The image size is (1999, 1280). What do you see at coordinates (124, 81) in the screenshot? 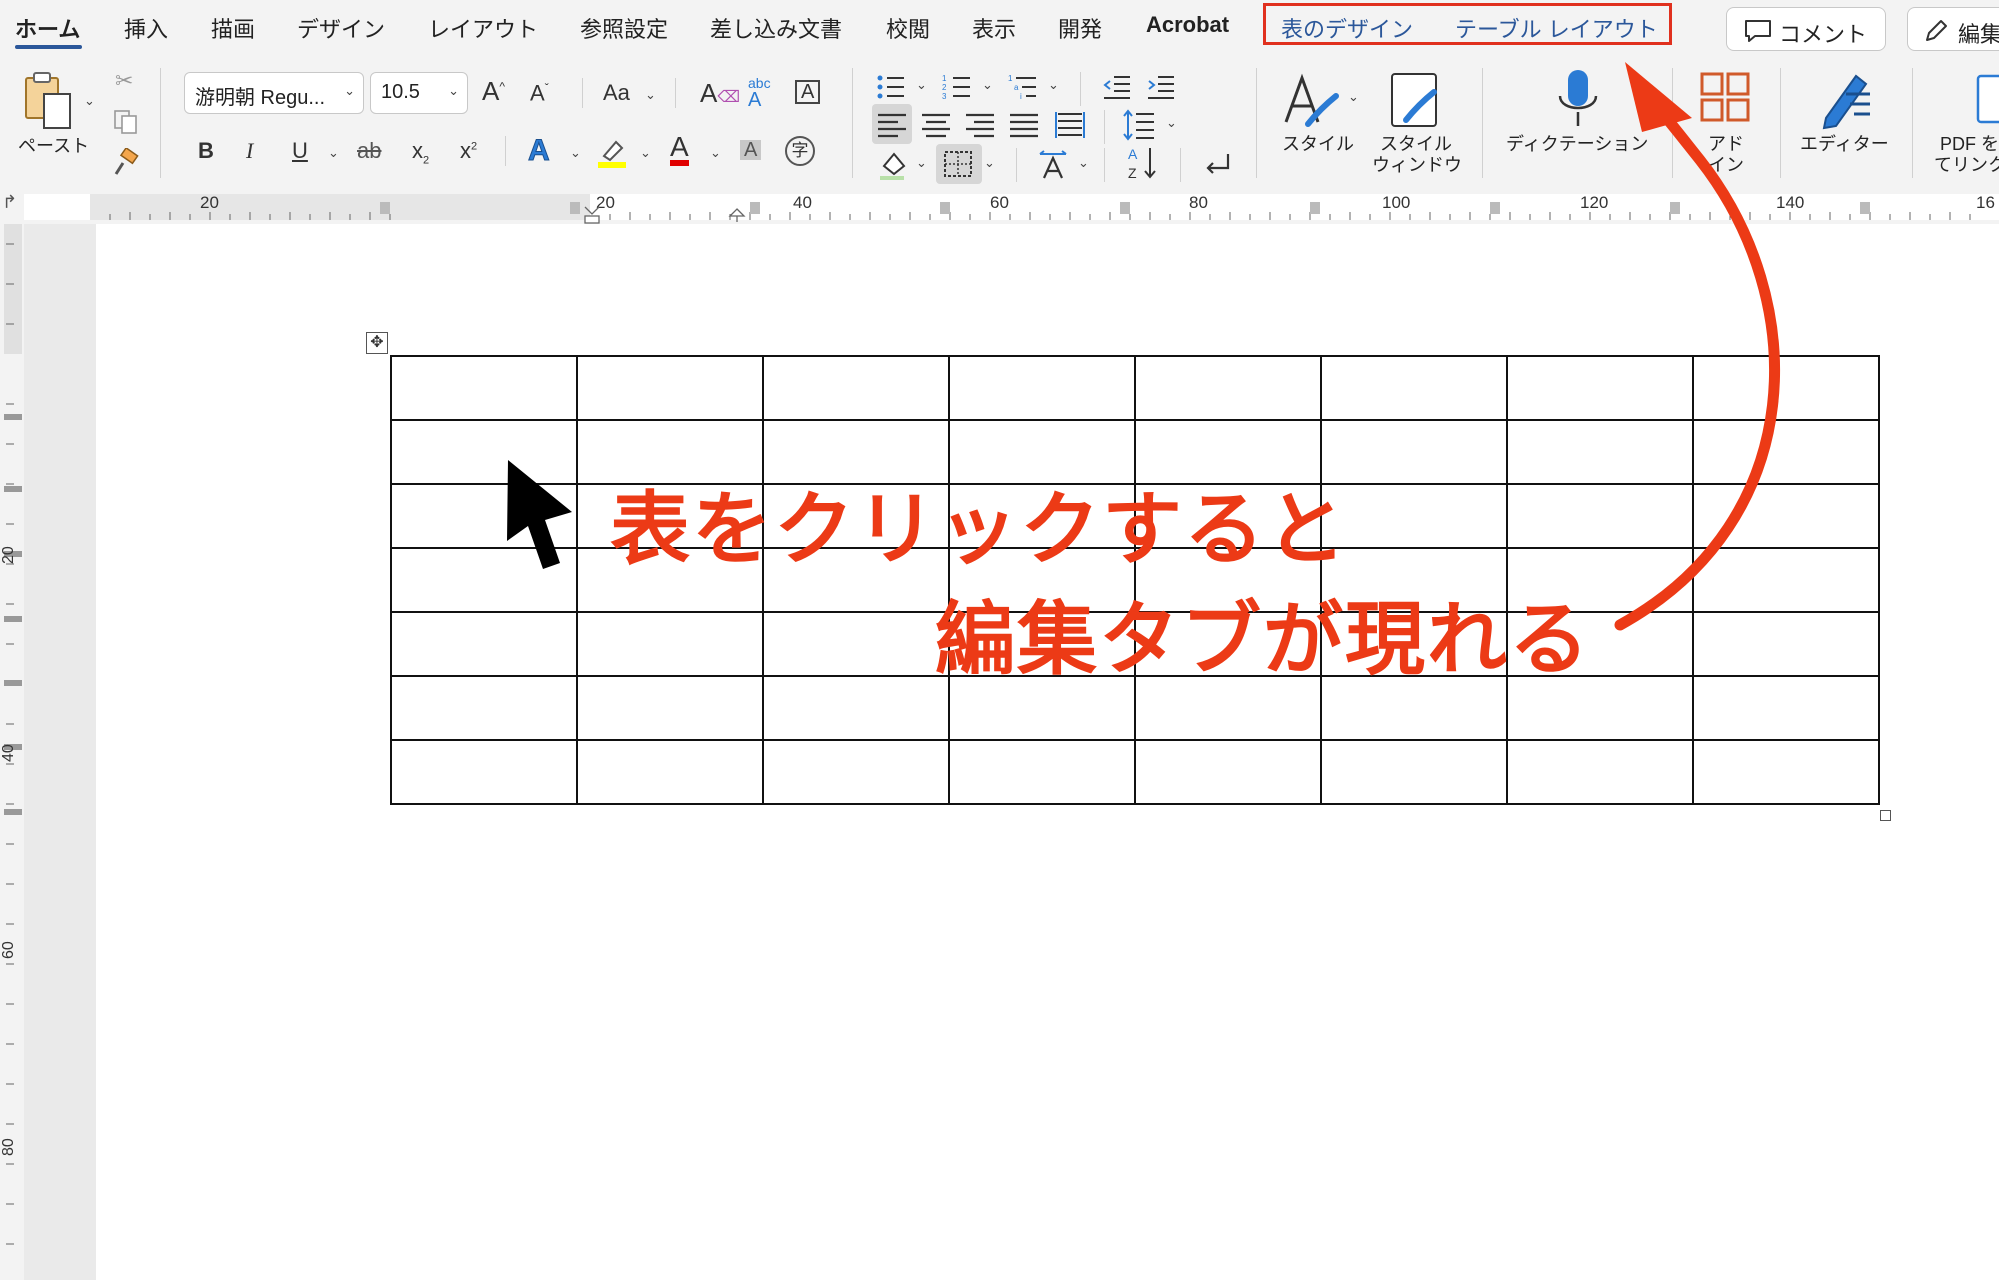
I see `cut-icon: ✂` at bounding box center [124, 81].